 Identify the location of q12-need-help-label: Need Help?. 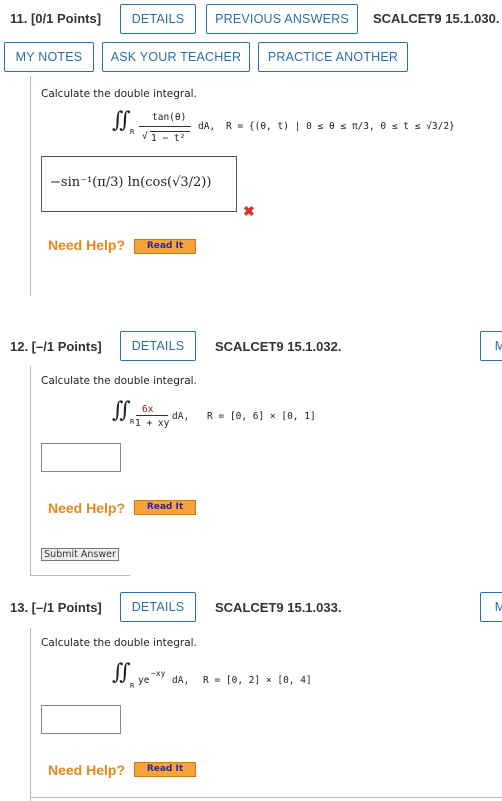
(87, 508).